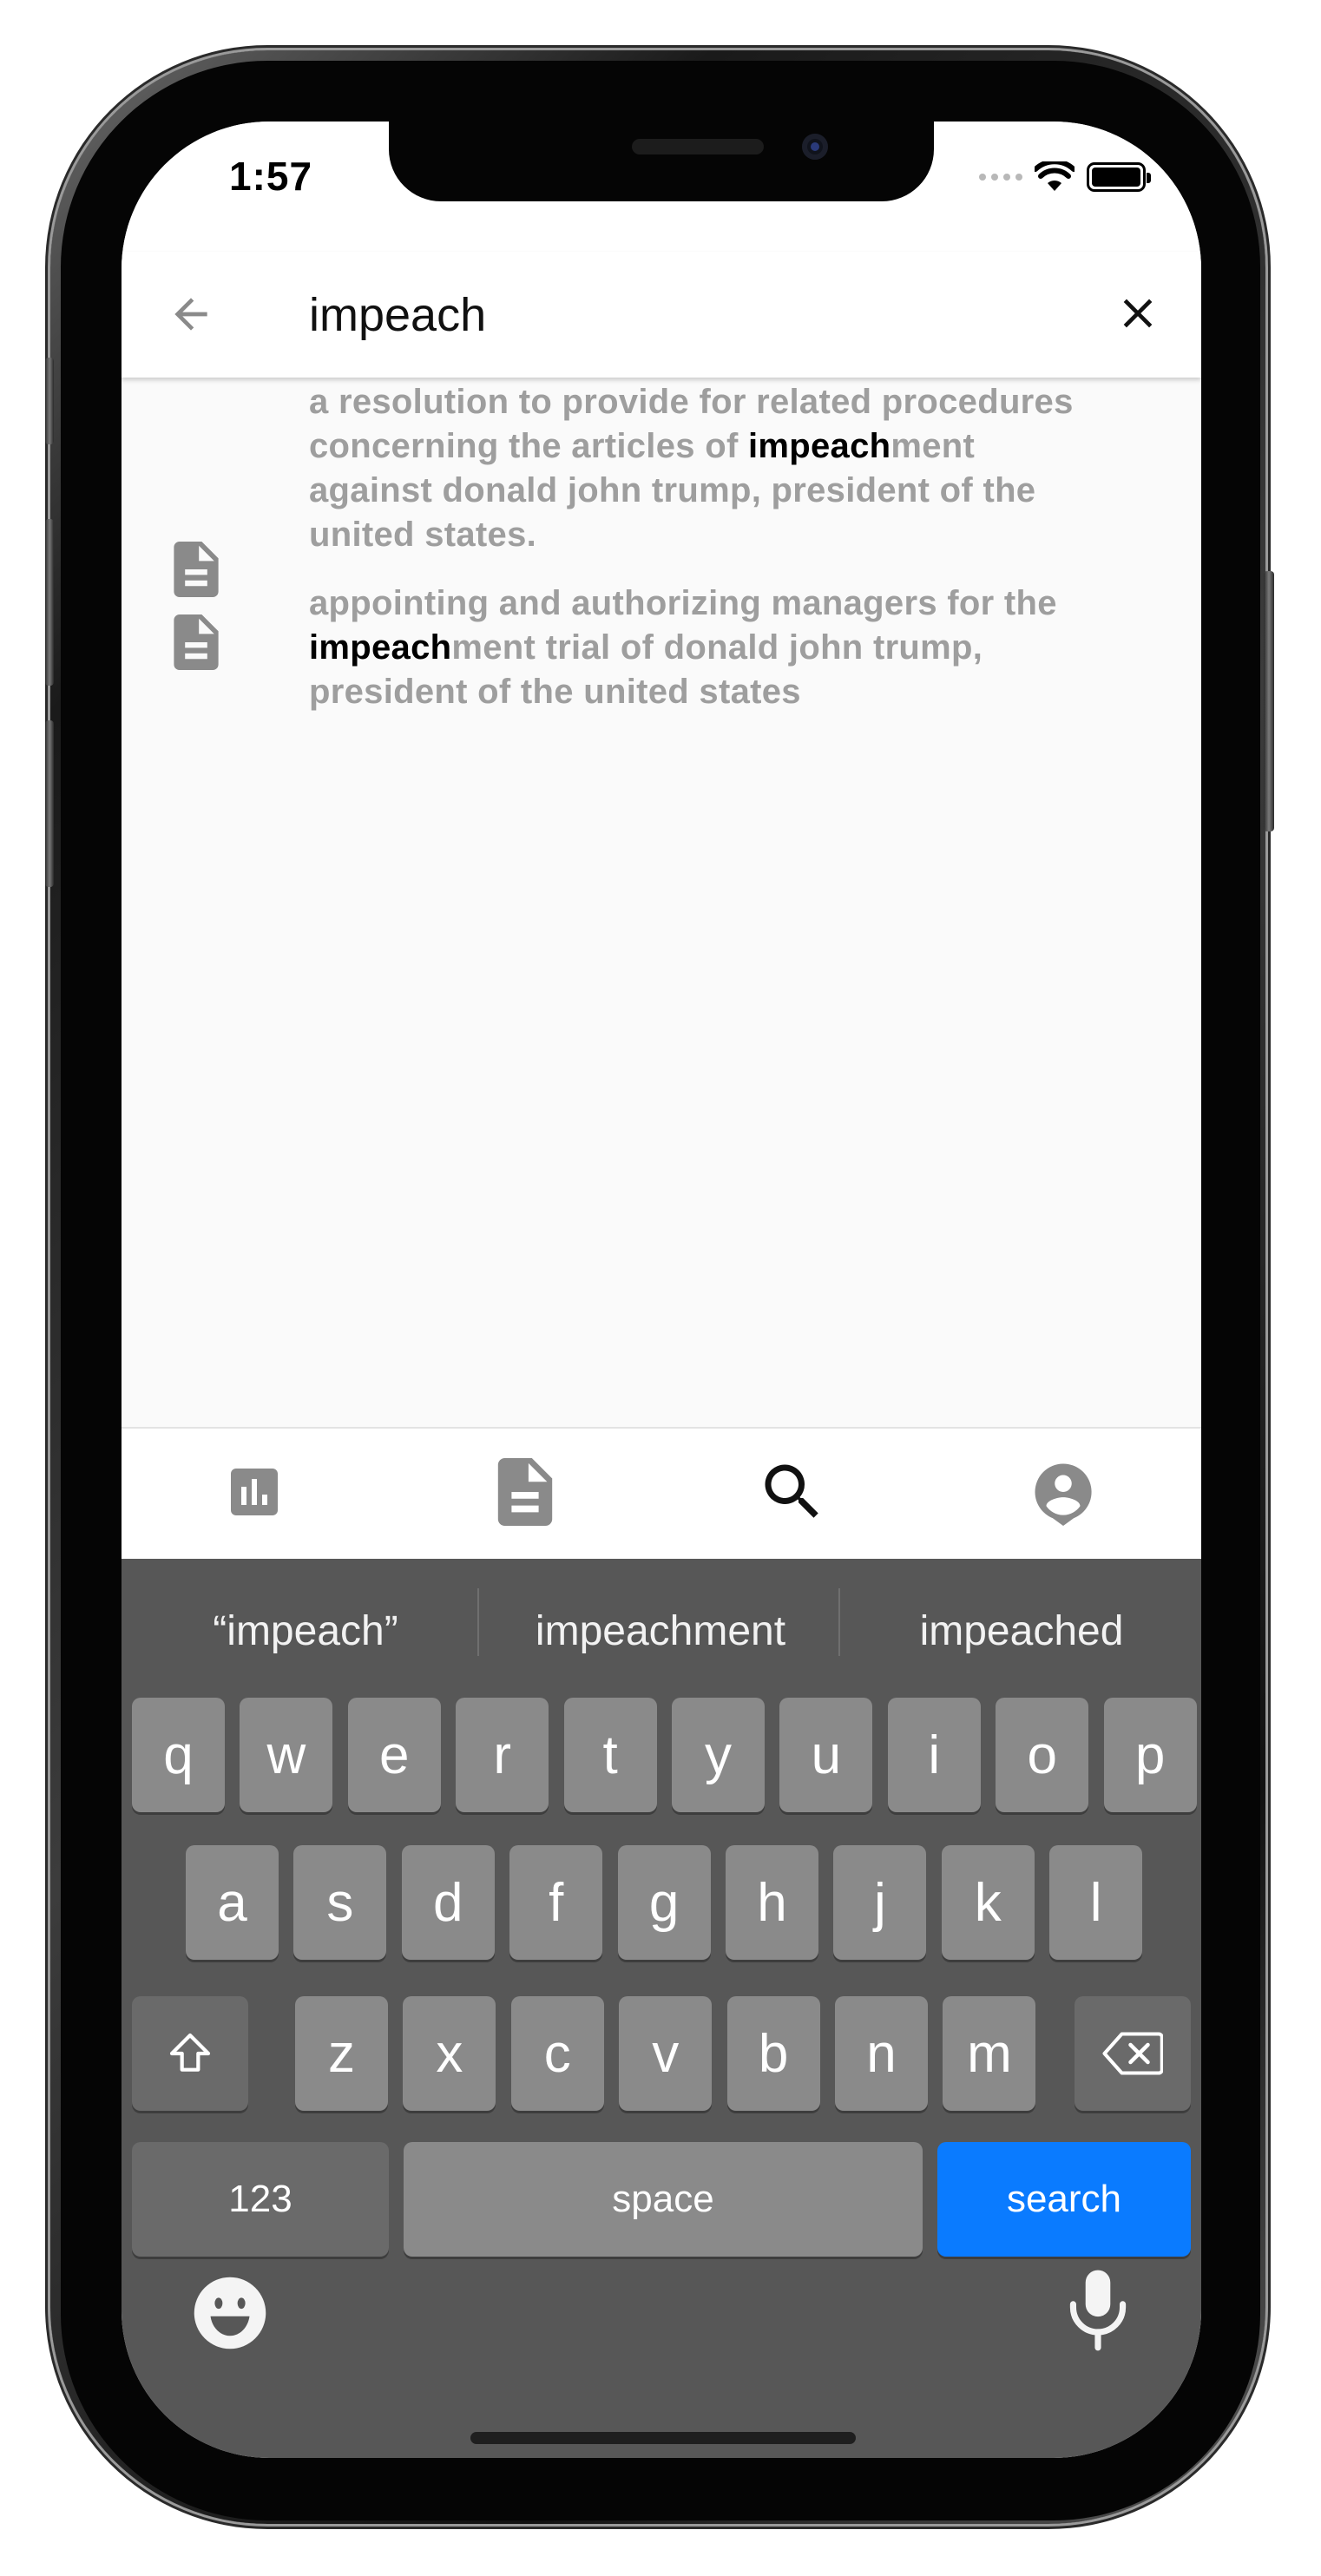 This screenshot has height=2576, width=1321. Describe the element at coordinates (340, 1903) in the screenshot. I see `key-s: s` at that location.